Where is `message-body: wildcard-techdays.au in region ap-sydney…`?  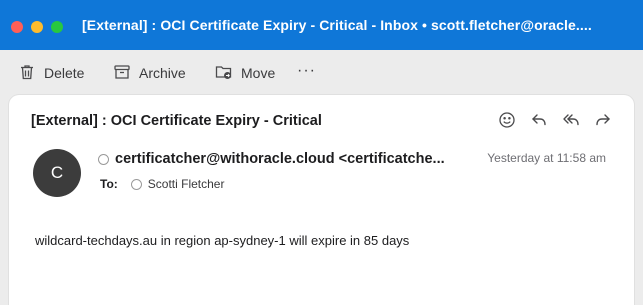 message-body: wildcard-techdays.au in region ap-sydney… is located at coordinates (222, 240).